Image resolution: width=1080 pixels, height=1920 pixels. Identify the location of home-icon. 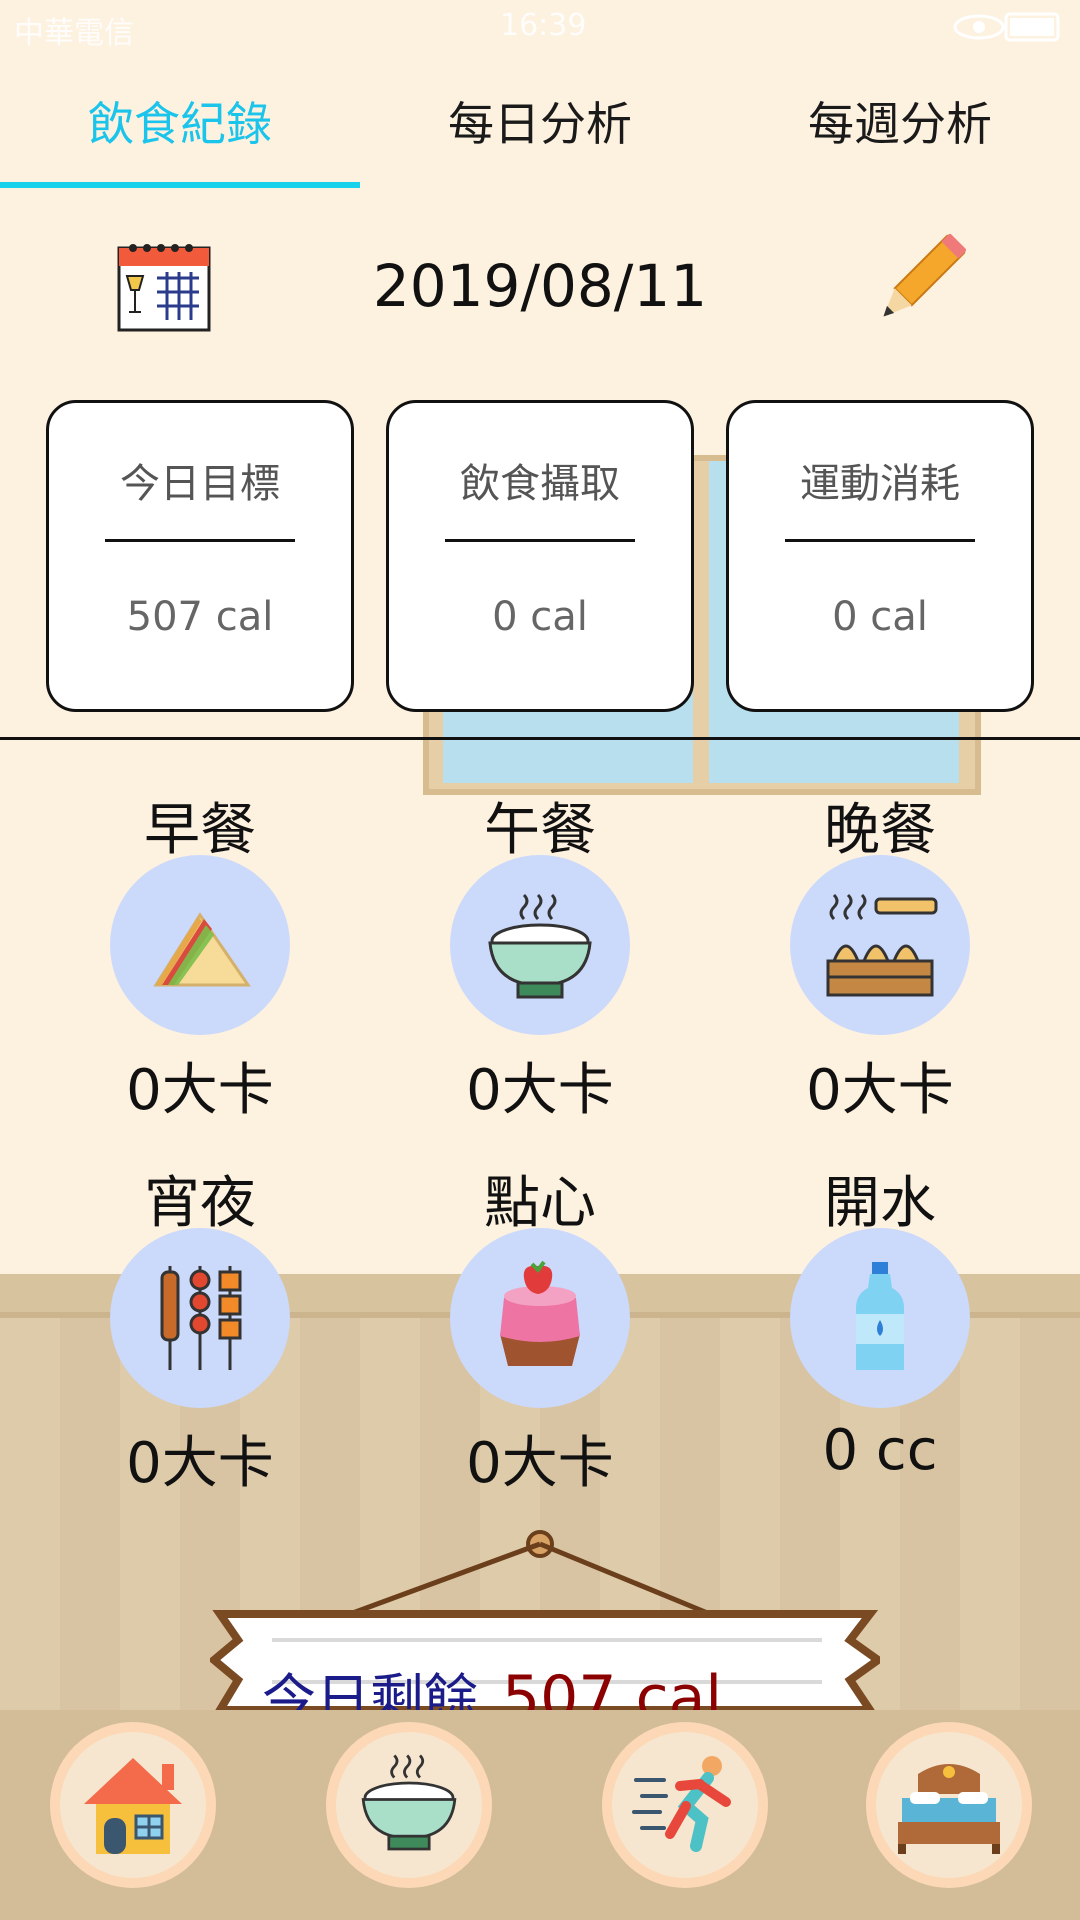
(133, 1806).